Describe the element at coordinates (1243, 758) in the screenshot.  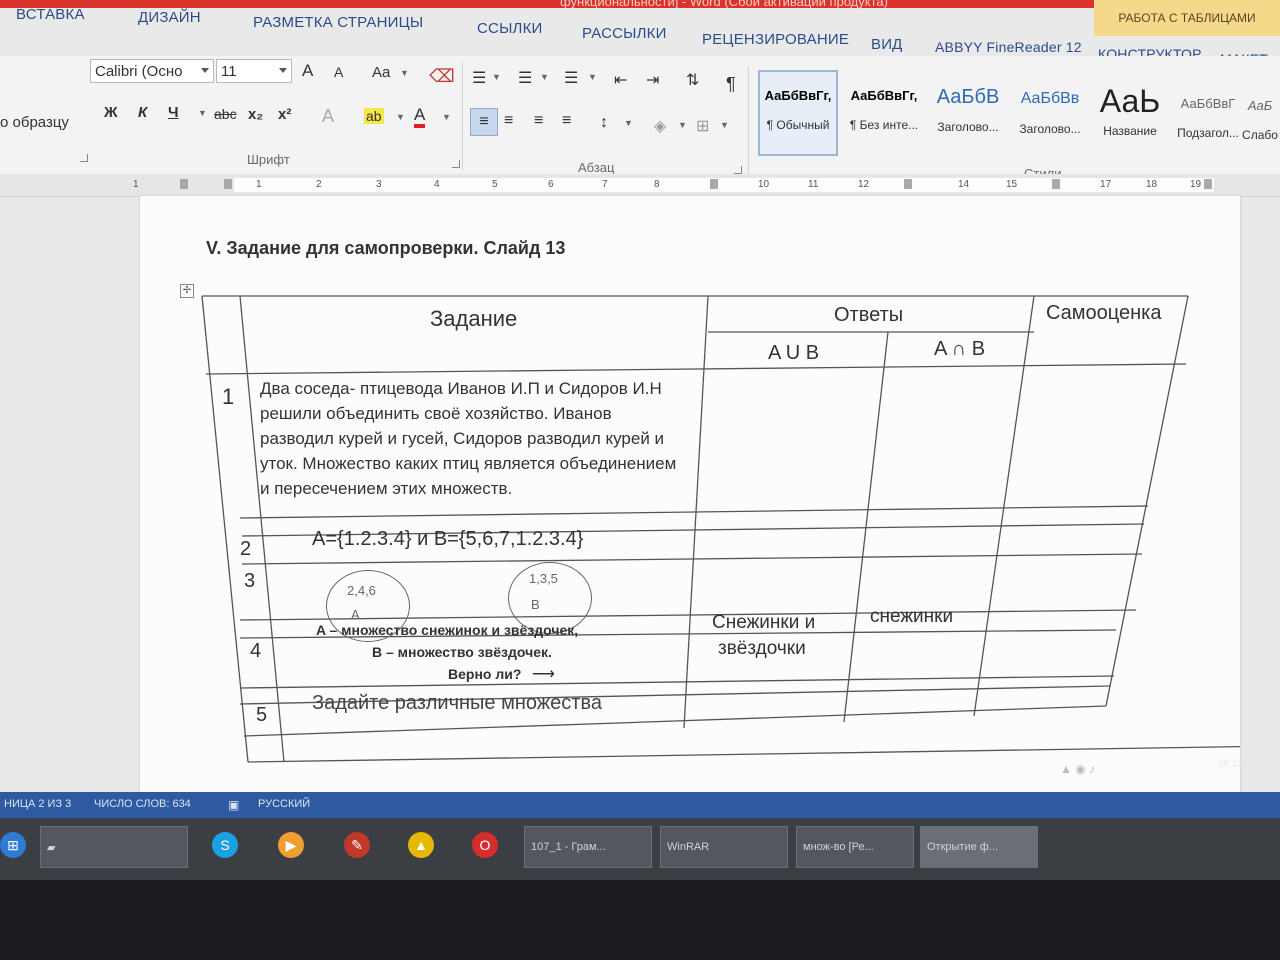
I see `clock: 11:45 08.12.2016` at that location.